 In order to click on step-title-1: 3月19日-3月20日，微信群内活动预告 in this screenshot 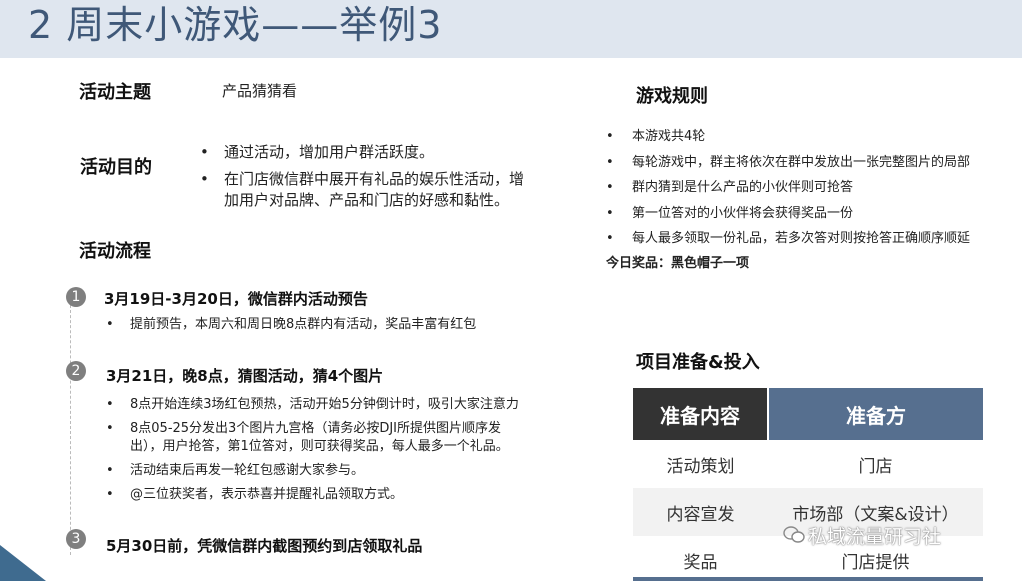, I will do `click(236, 299)`.